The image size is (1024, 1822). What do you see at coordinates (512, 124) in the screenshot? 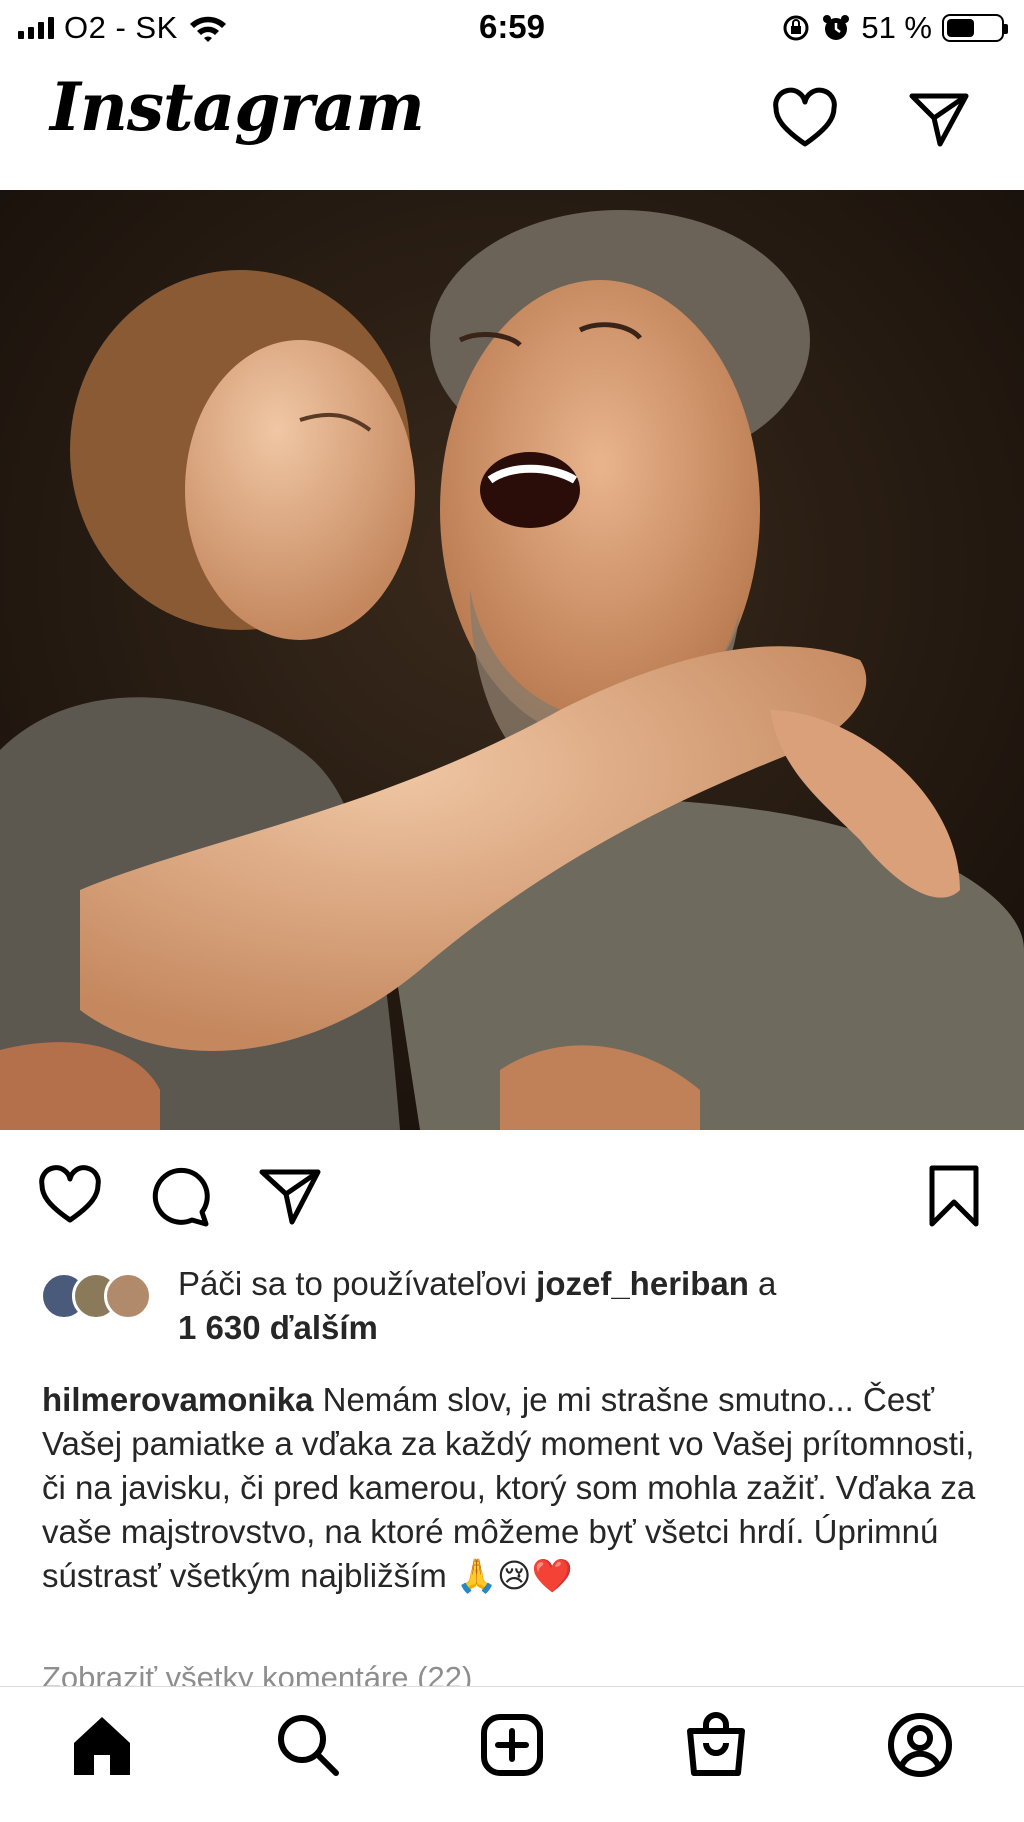
I see `app-header: Instagram` at bounding box center [512, 124].